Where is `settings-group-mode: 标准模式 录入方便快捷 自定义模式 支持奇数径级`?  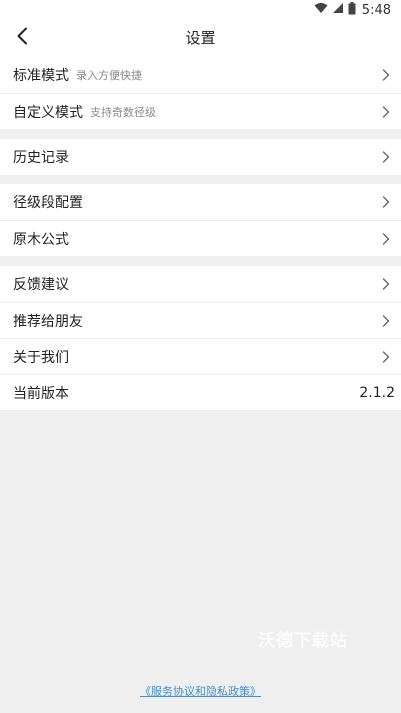
settings-group-mode: 标准模式 录入方便快捷 自定义模式 支持奇数径级 is located at coordinates (200, 93).